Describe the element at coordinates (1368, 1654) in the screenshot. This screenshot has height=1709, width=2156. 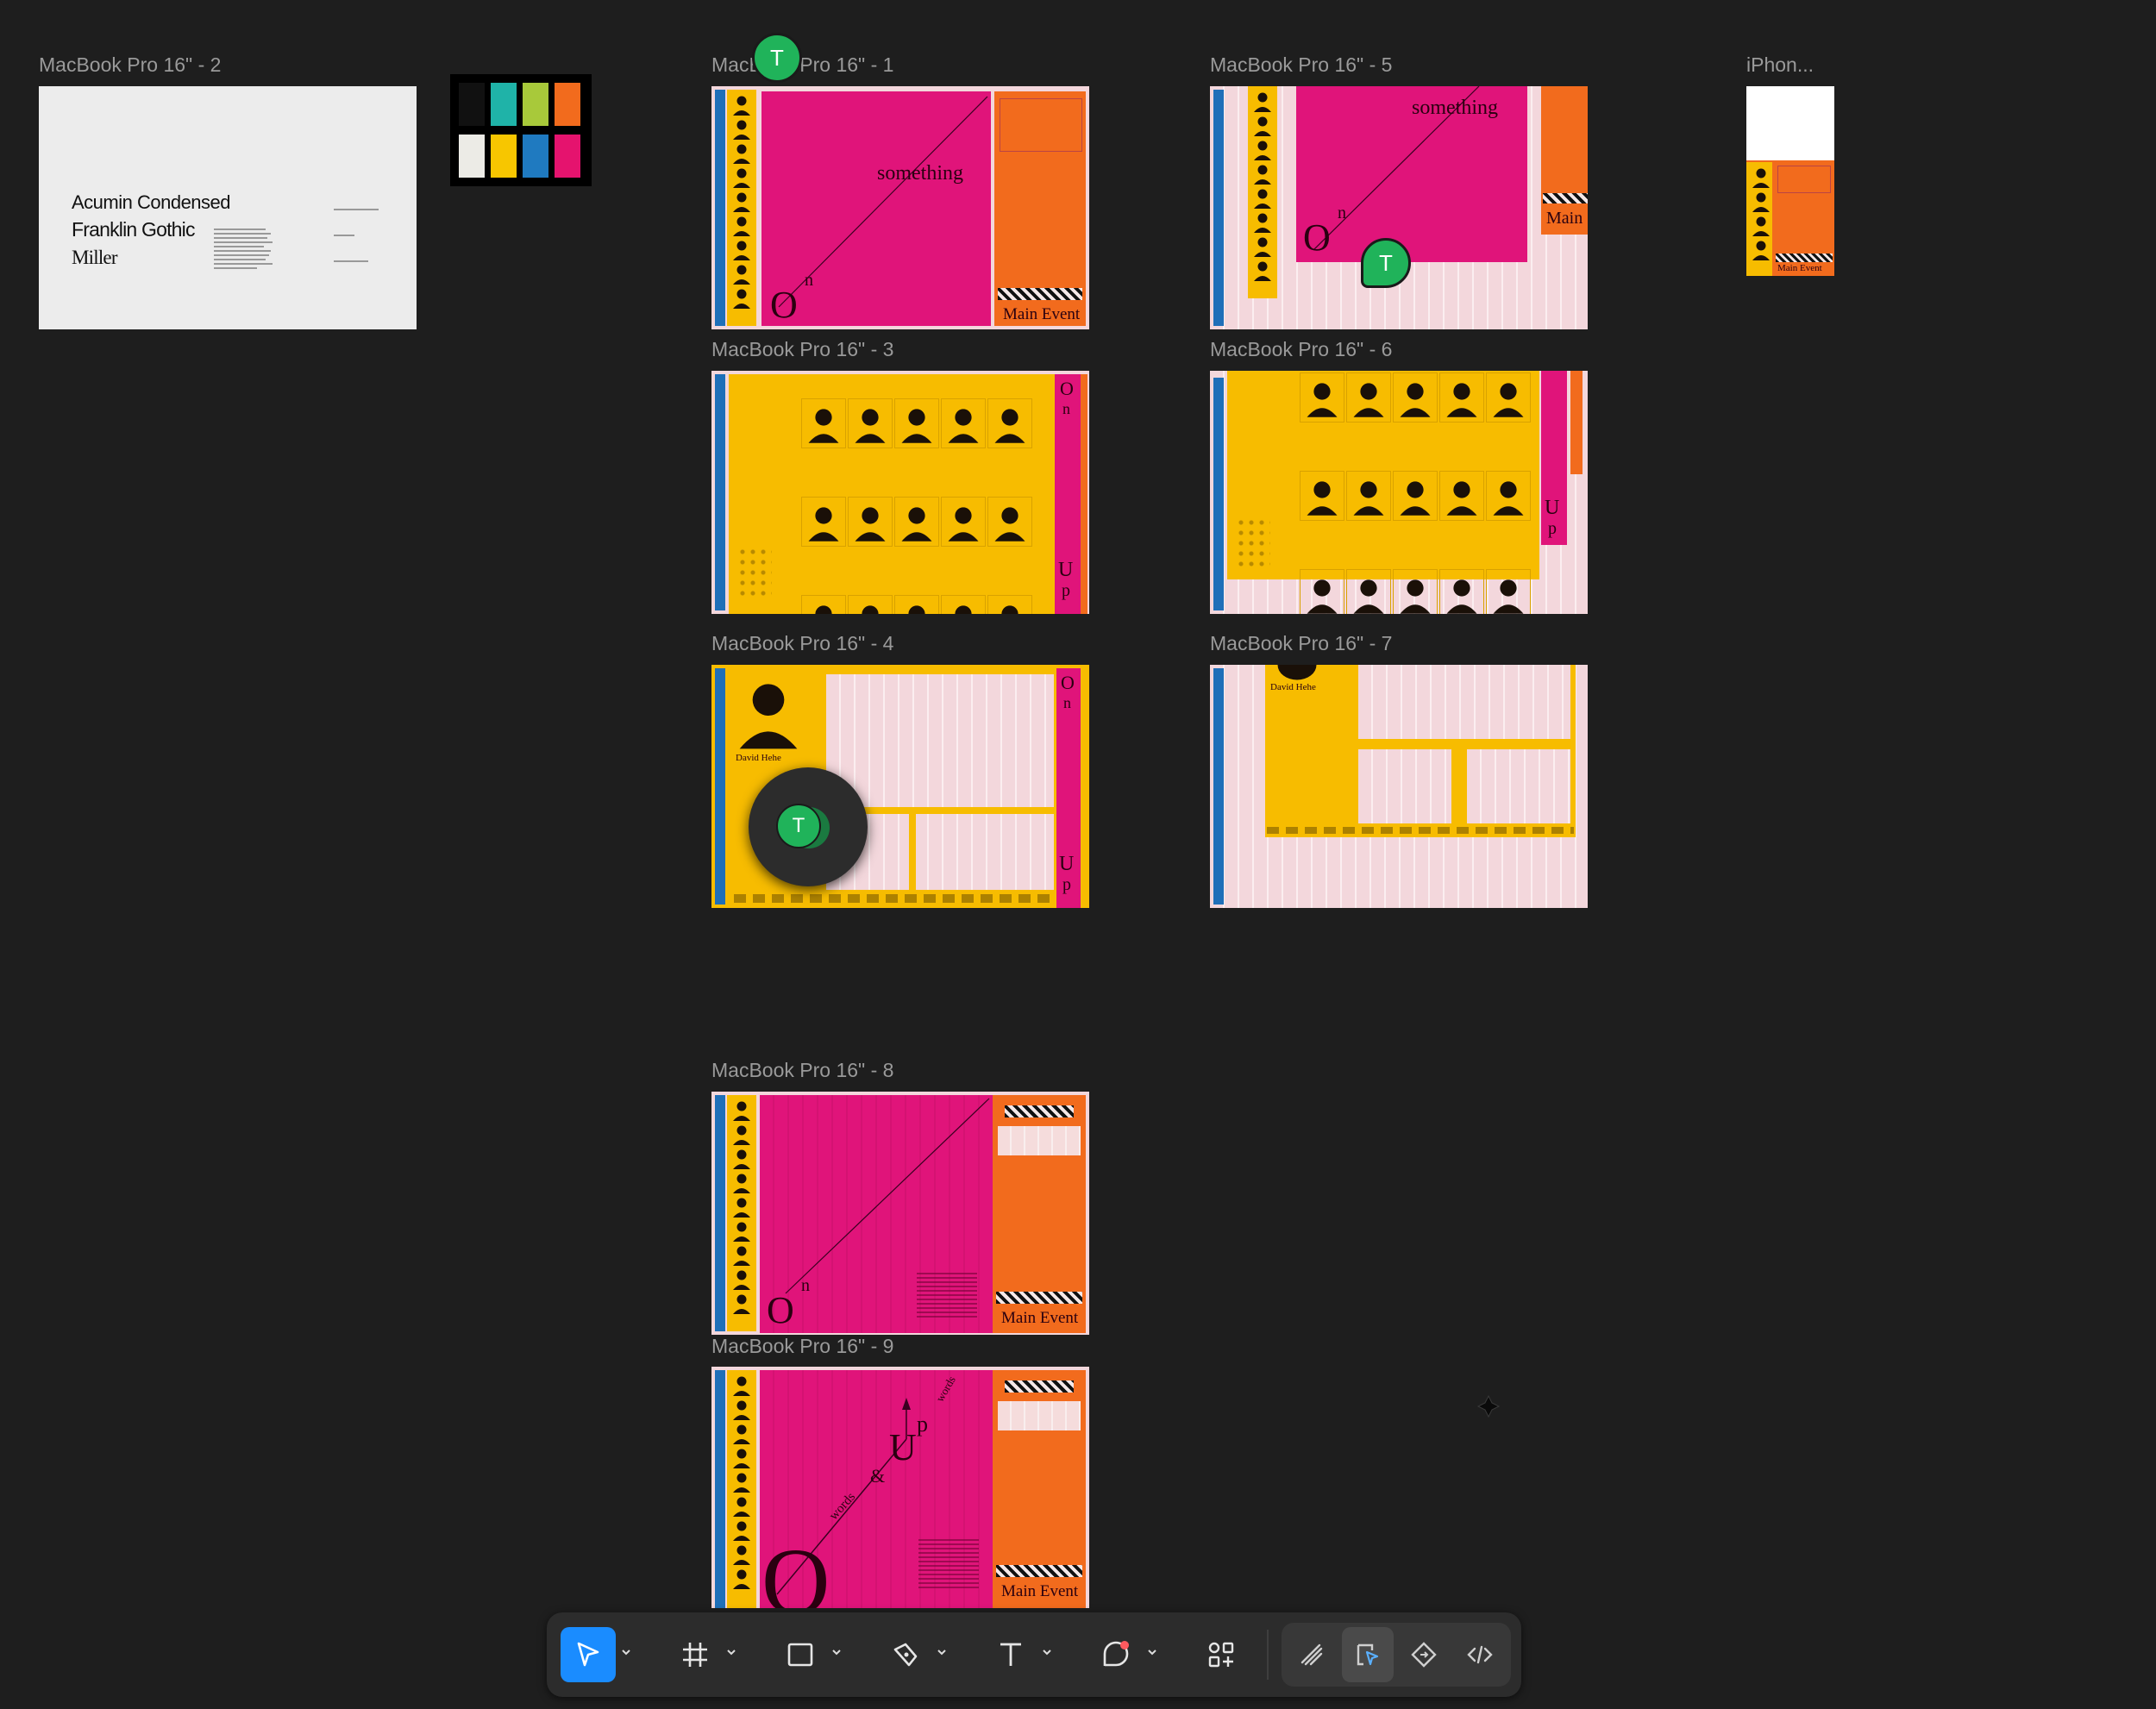
I see `design-mode` at that location.